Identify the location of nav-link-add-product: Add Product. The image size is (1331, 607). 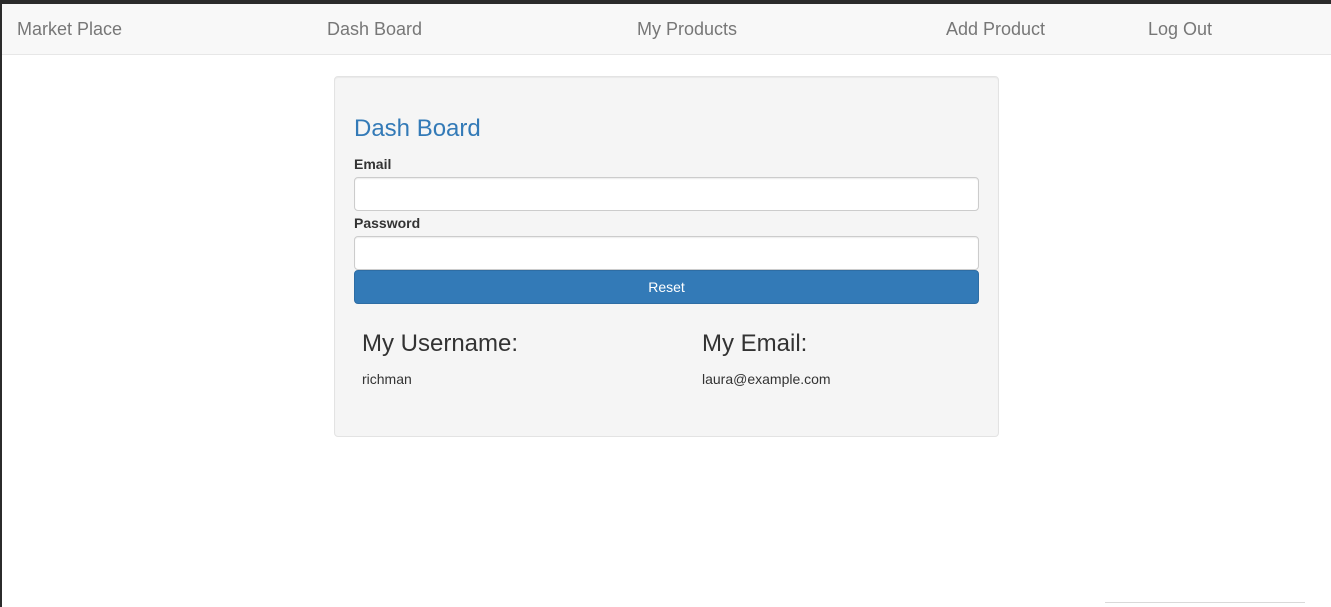
(995, 29).